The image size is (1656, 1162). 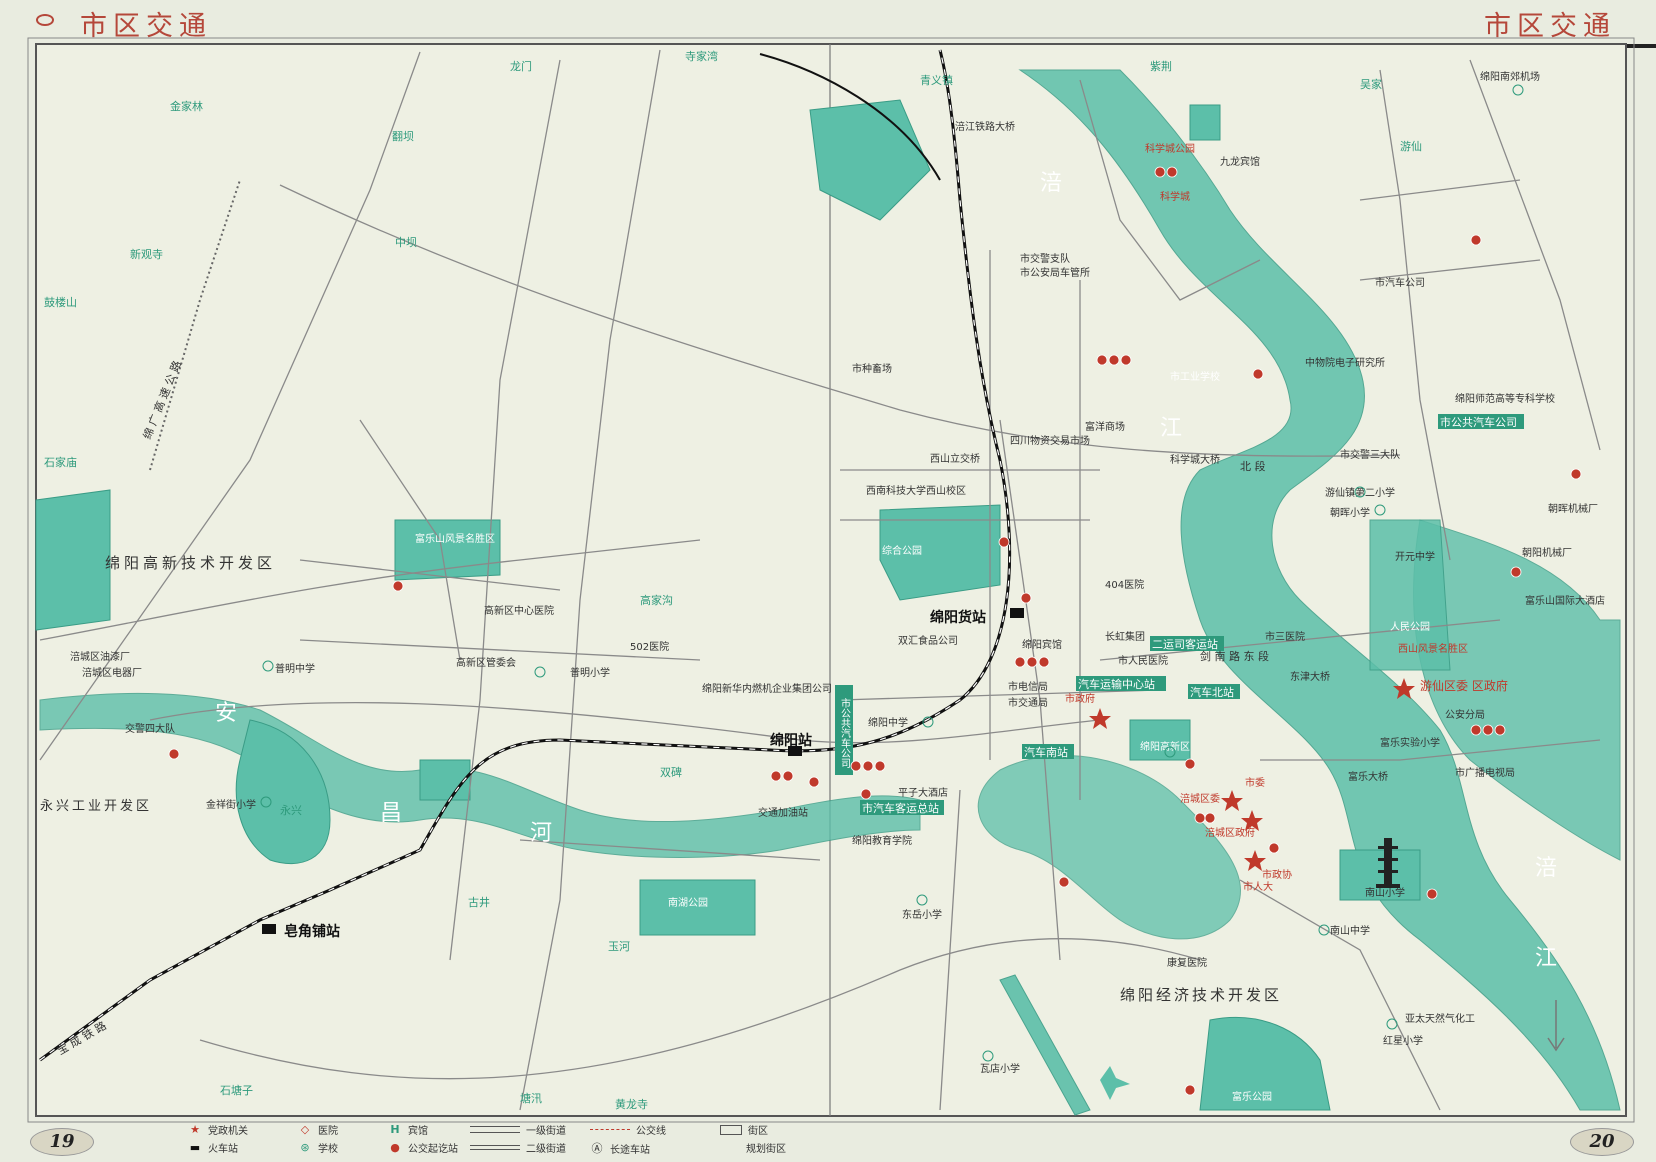 What do you see at coordinates (731, 1129) in the screenshot?
I see `block-icon` at bounding box center [731, 1129].